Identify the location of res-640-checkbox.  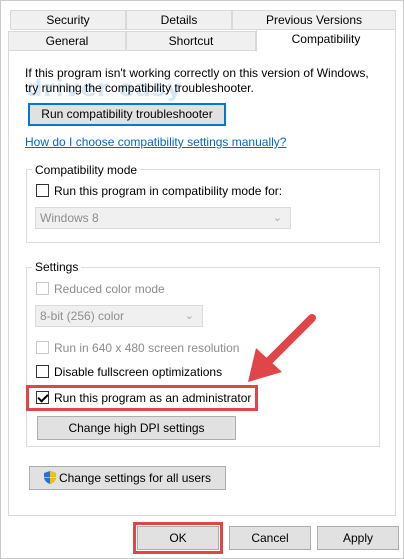
(42, 347).